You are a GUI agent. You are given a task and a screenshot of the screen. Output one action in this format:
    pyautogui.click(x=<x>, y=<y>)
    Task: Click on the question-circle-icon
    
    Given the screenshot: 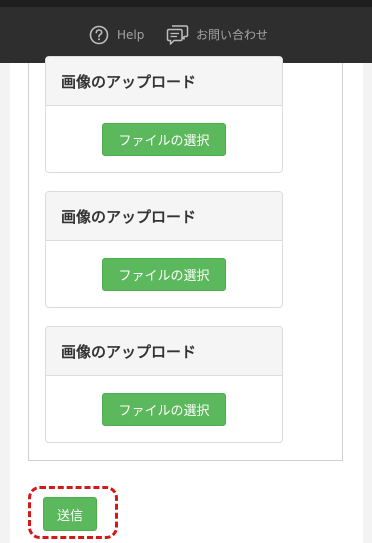 What is the action you would take?
    pyautogui.click(x=99, y=35)
    